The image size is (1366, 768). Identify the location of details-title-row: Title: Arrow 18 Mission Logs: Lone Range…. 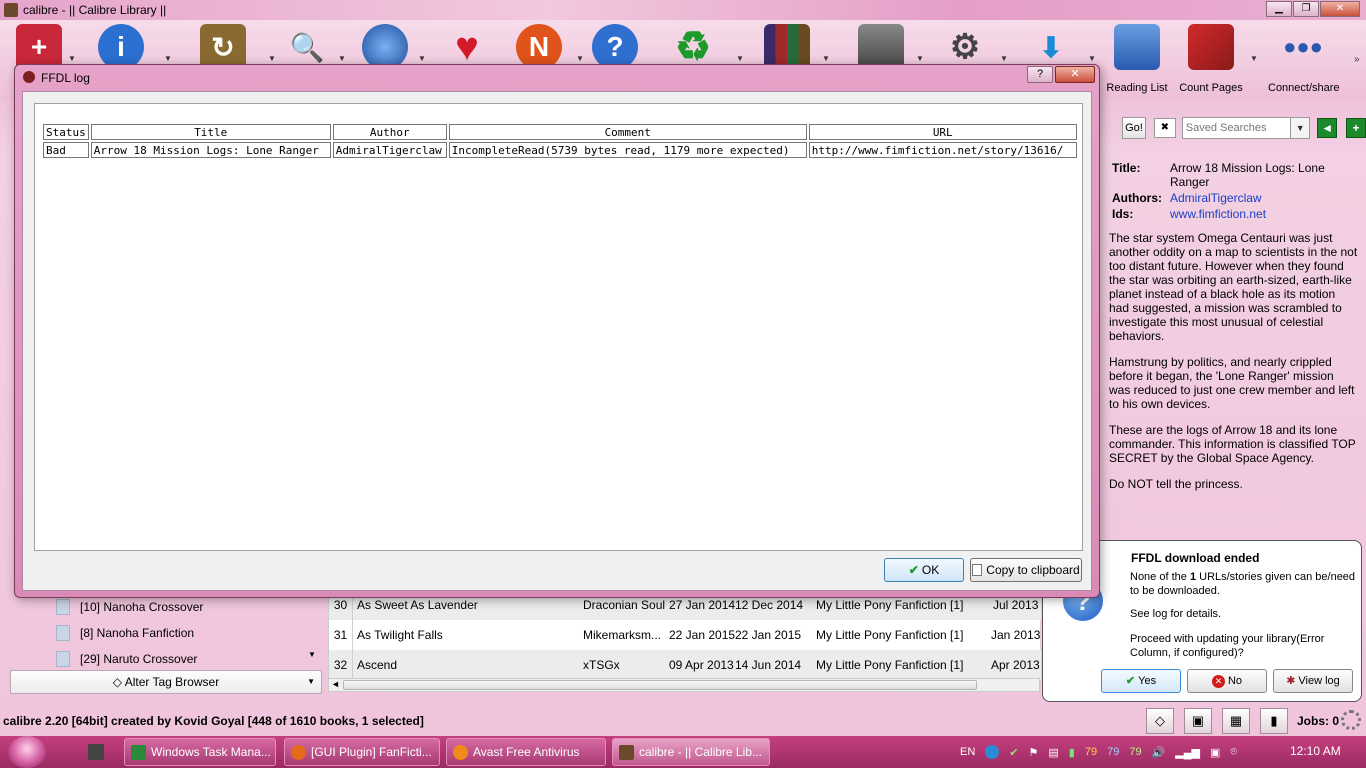
(1239, 175).